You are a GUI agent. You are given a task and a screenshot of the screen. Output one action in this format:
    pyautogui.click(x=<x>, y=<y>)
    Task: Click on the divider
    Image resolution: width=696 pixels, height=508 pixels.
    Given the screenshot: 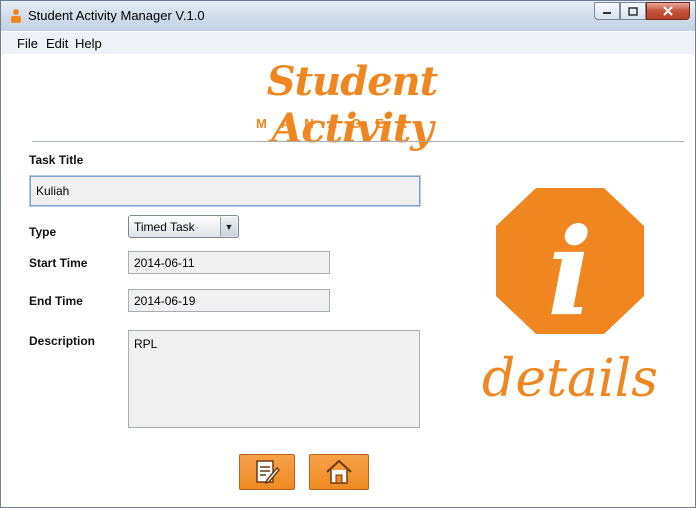 What is the action you would take?
    pyautogui.click(x=358, y=141)
    